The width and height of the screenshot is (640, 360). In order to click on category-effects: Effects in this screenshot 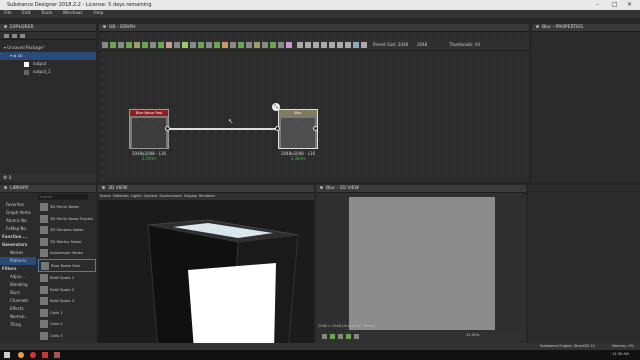, I will do `click(18, 309)`.